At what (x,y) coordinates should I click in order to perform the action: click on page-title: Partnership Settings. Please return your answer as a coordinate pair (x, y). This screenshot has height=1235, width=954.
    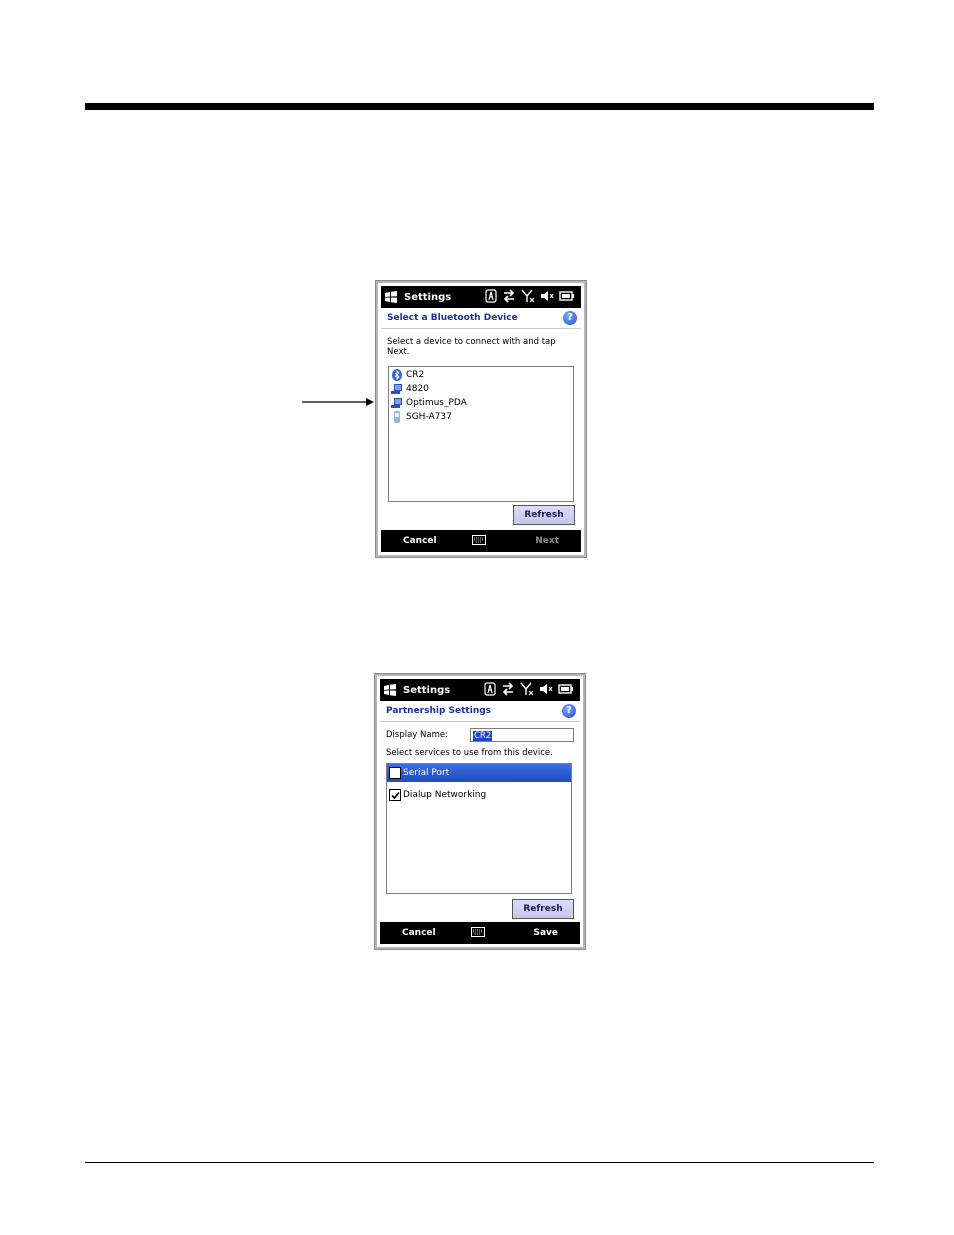
    Looking at the image, I should click on (439, 711).